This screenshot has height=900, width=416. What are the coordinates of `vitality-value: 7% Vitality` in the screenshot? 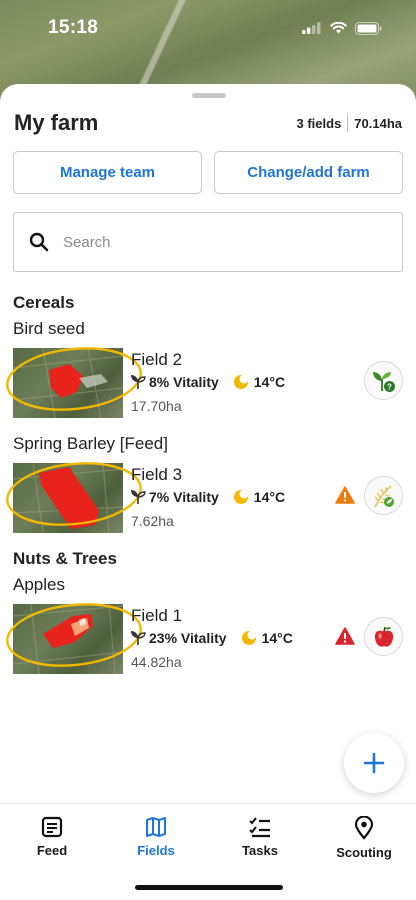 It's located at (184, 497).